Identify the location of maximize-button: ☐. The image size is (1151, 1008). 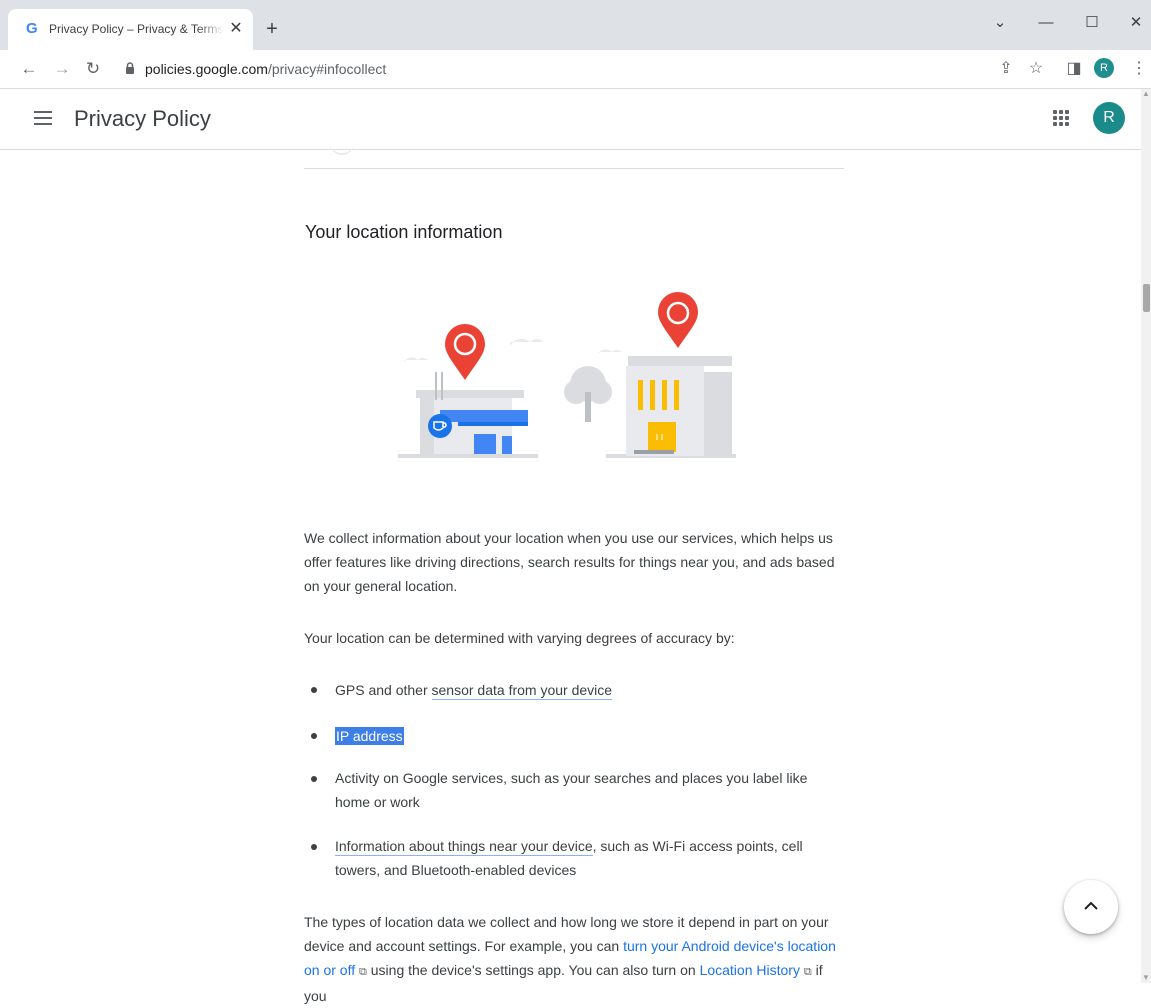
(1092, 23).